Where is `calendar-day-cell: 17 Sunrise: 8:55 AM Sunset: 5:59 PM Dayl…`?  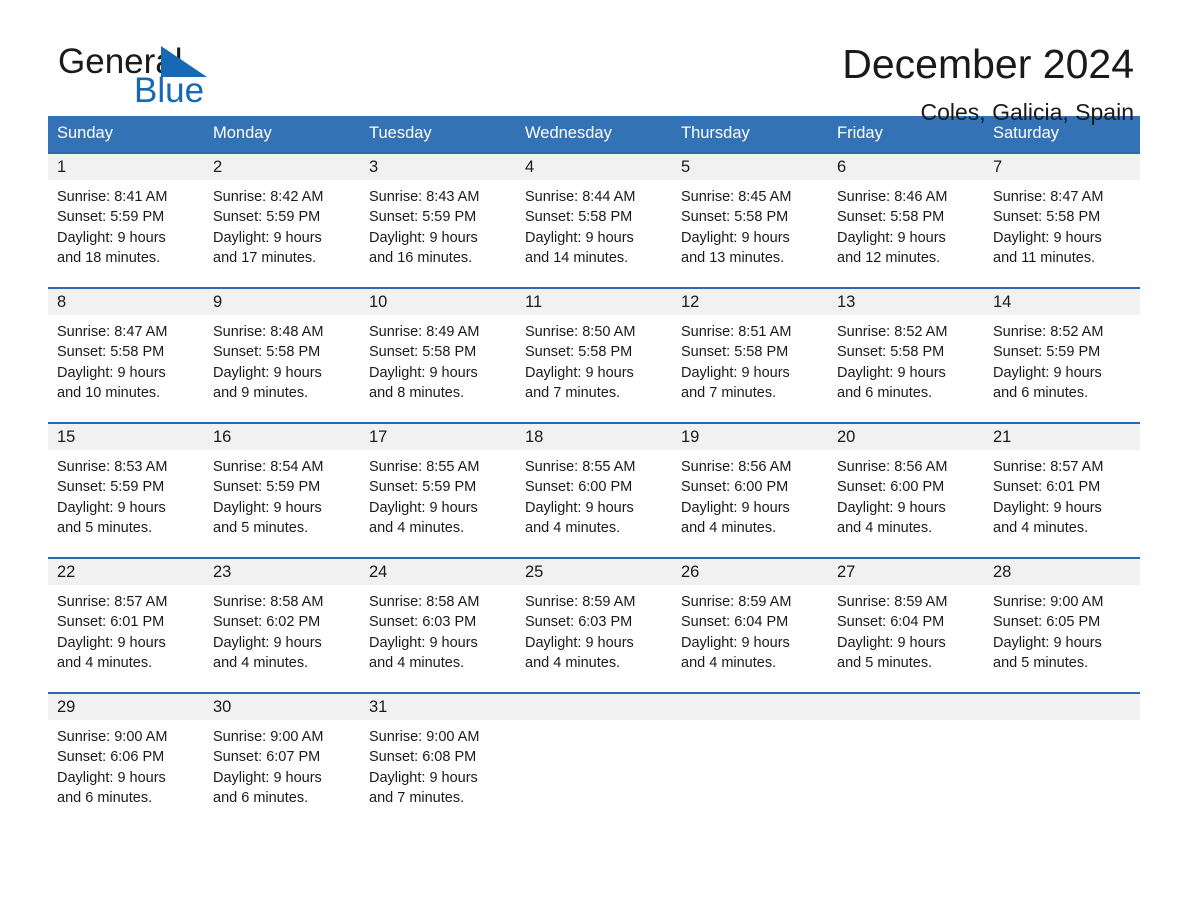 calendar-day-cell: 17 Sunrise: 8:55 AM Sunset: 5:59 PM Dayl… is located at coordinates (438, 490).